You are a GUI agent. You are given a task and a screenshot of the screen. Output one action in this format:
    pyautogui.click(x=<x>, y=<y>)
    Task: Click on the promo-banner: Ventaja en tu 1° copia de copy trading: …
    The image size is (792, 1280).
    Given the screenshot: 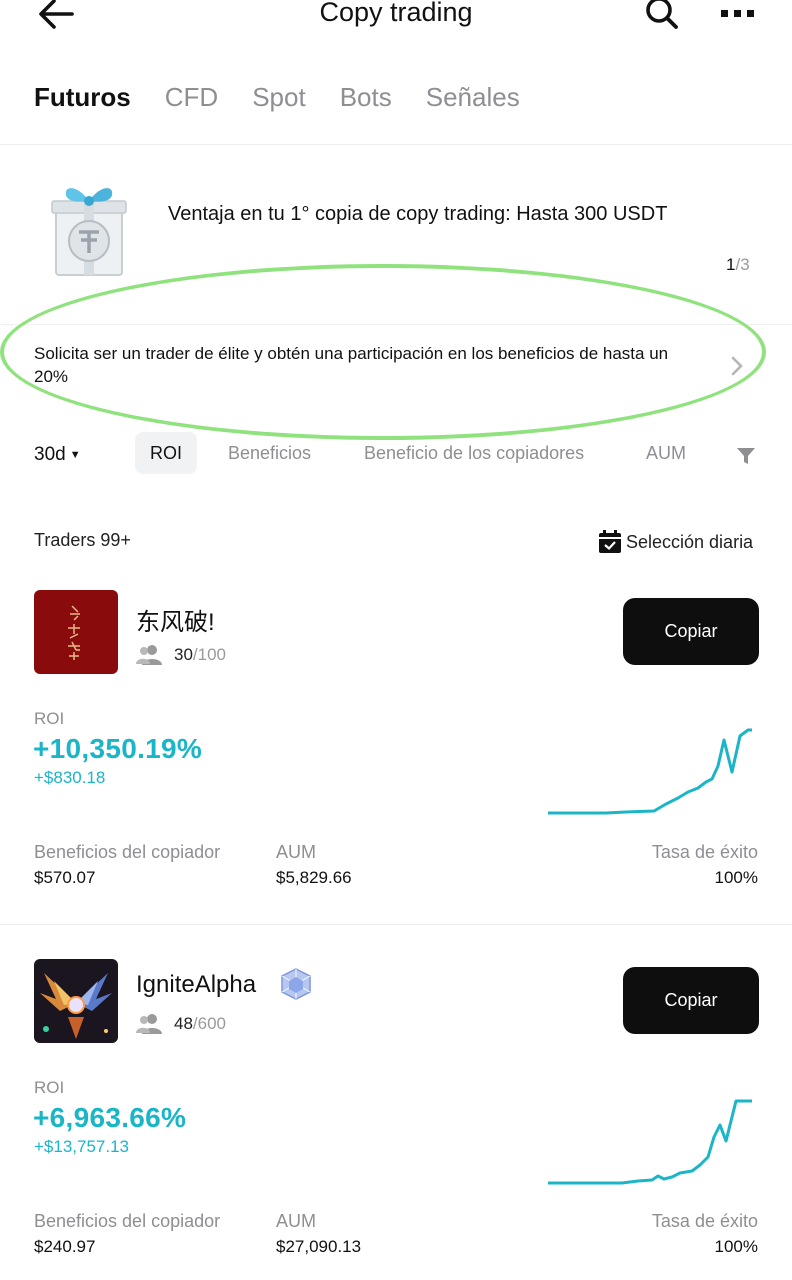 What is the action you would take?
    pyautogui.click(x=396, y=230)
    